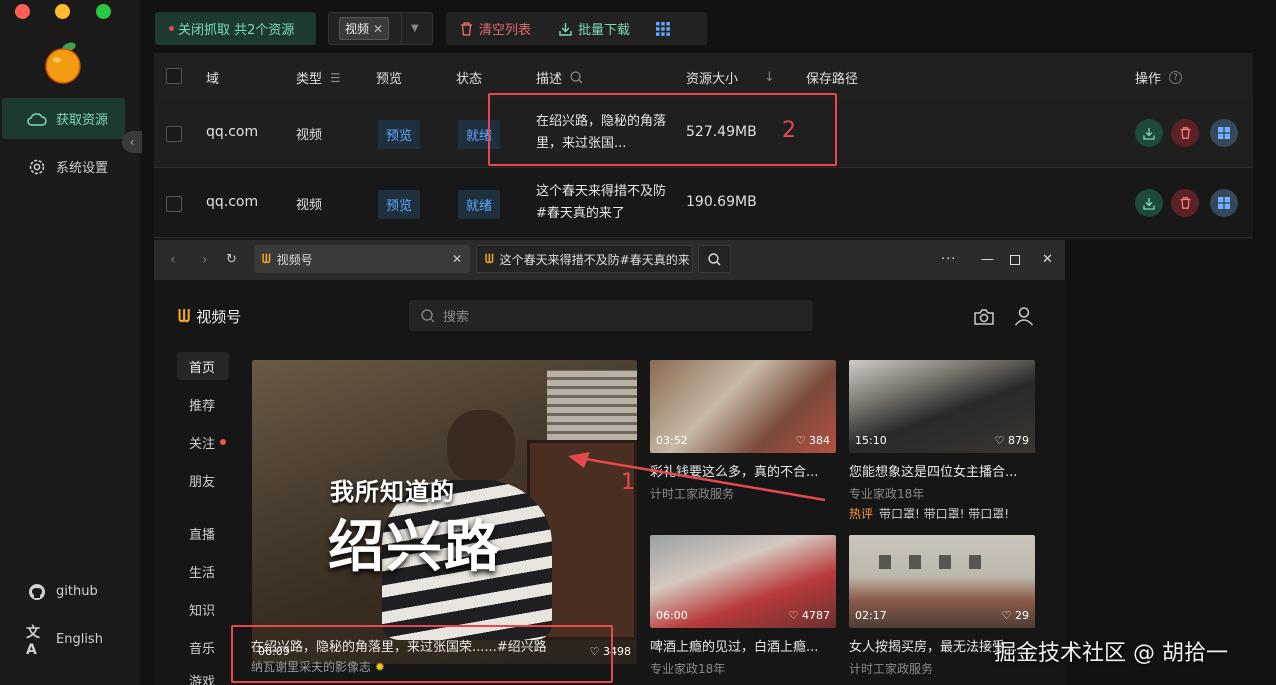 The height and width of the screenshot is (685, 1276). Describe the element at coordinates (77, 591) in the screenshot. I see `sidebar-item-label: github` at that location.